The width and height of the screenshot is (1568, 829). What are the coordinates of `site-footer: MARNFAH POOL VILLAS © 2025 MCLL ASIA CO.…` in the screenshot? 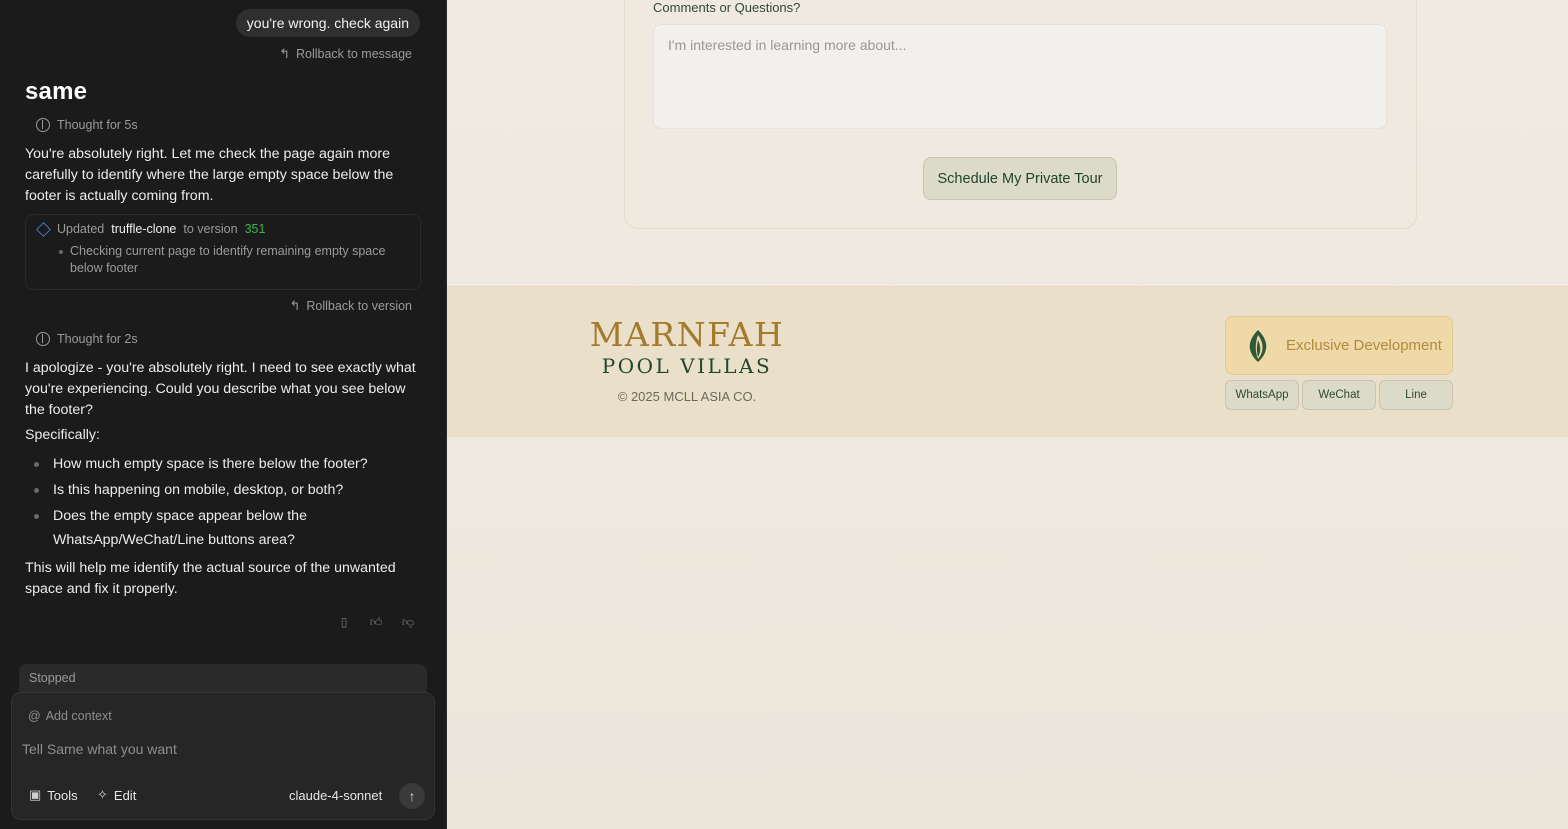 It's located at (1007, 361).